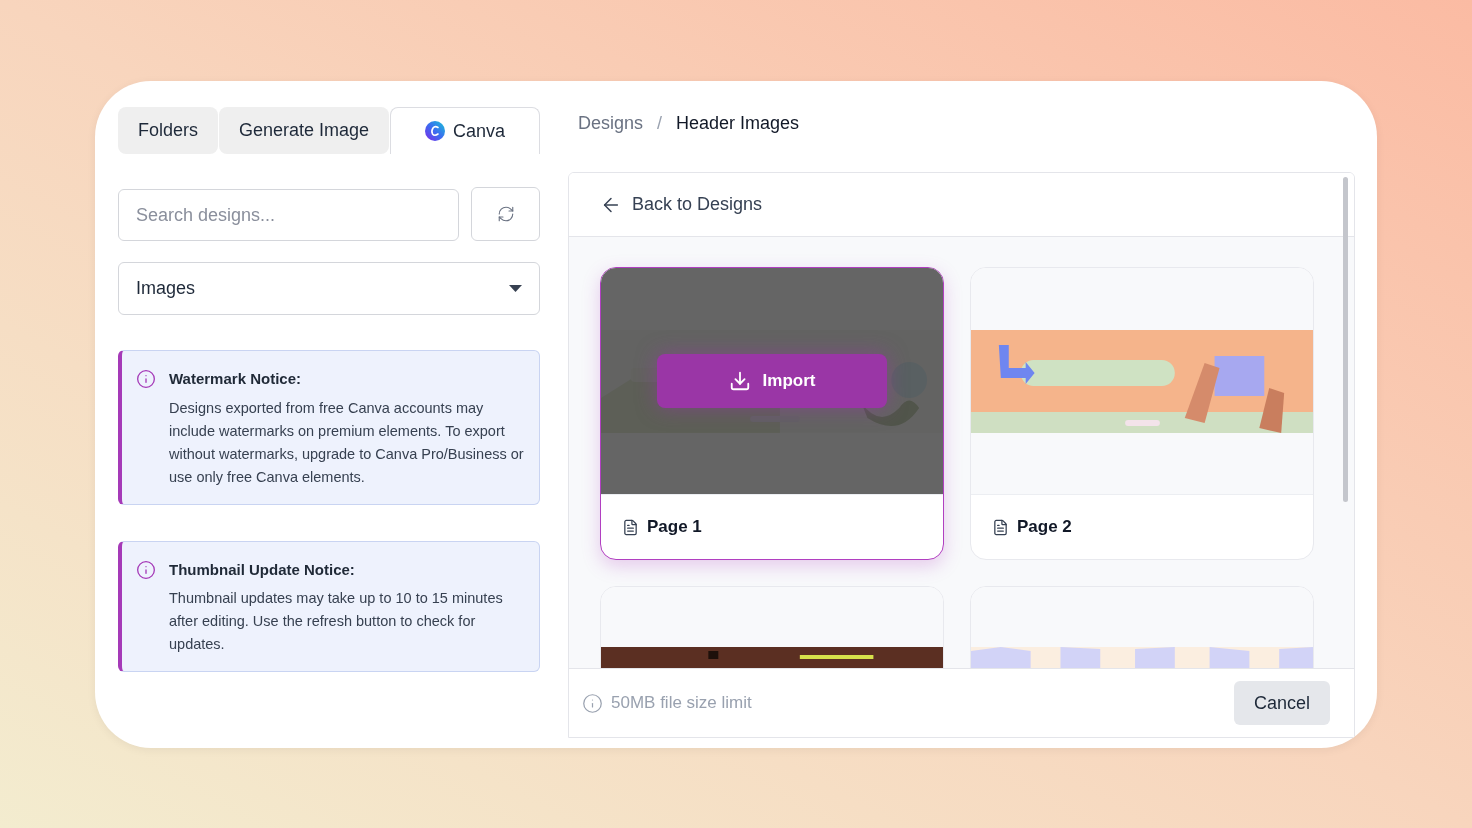 This screenshot has width=1472, height=828. I want to click on refresh-icon, so click(505, 214).